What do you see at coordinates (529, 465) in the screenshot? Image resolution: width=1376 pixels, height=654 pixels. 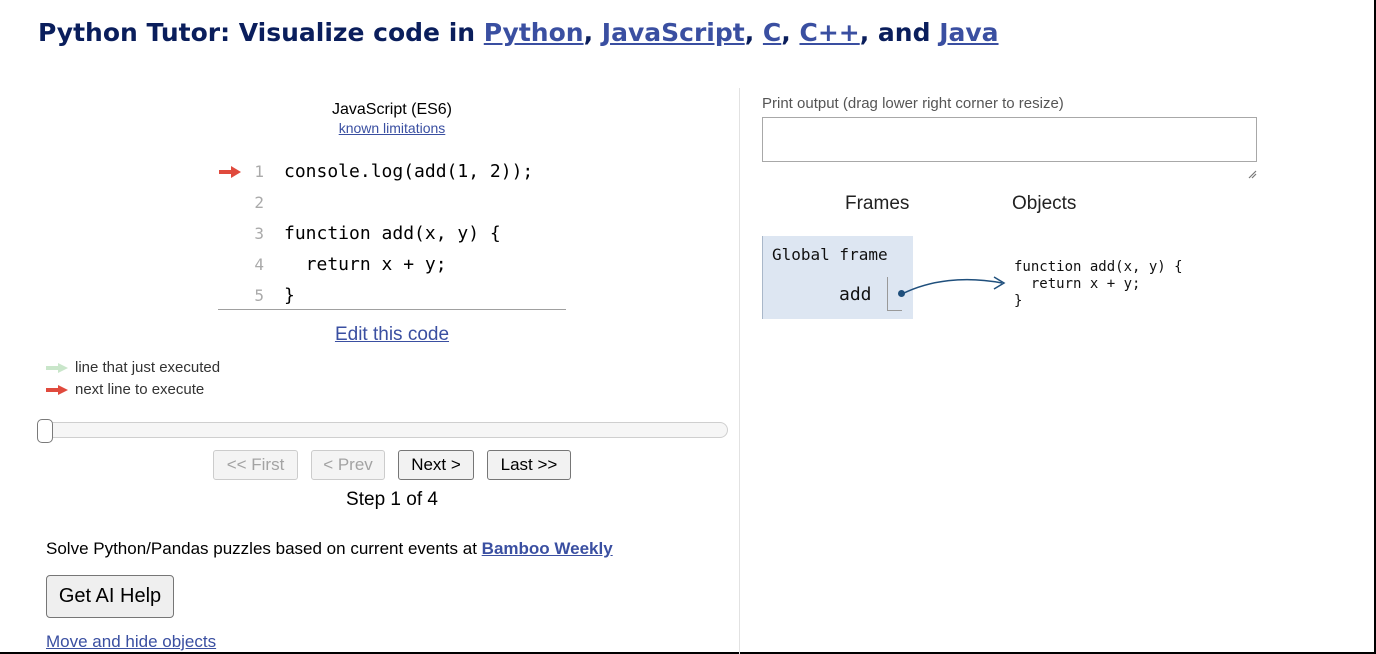 I see `last-button: Last >>` at bounding box center [529, 465].